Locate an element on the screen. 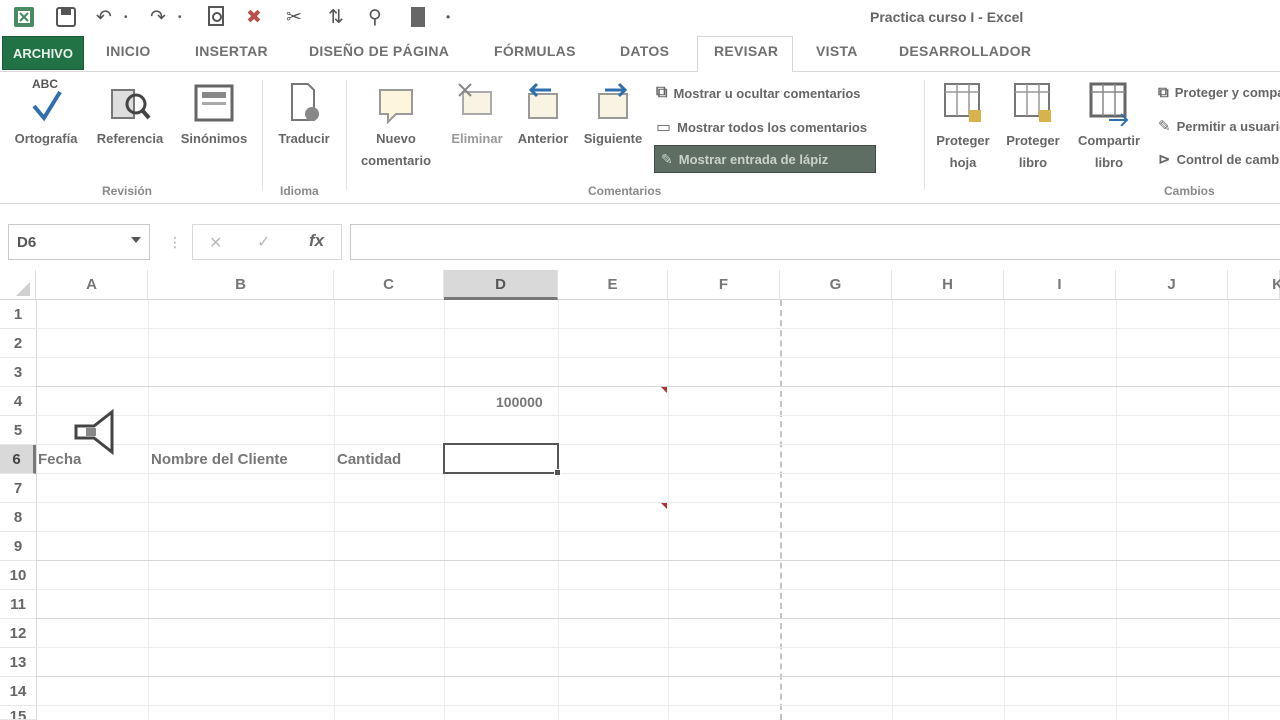  previous-comment-button: Anterior is located at coordinates (543, 115).